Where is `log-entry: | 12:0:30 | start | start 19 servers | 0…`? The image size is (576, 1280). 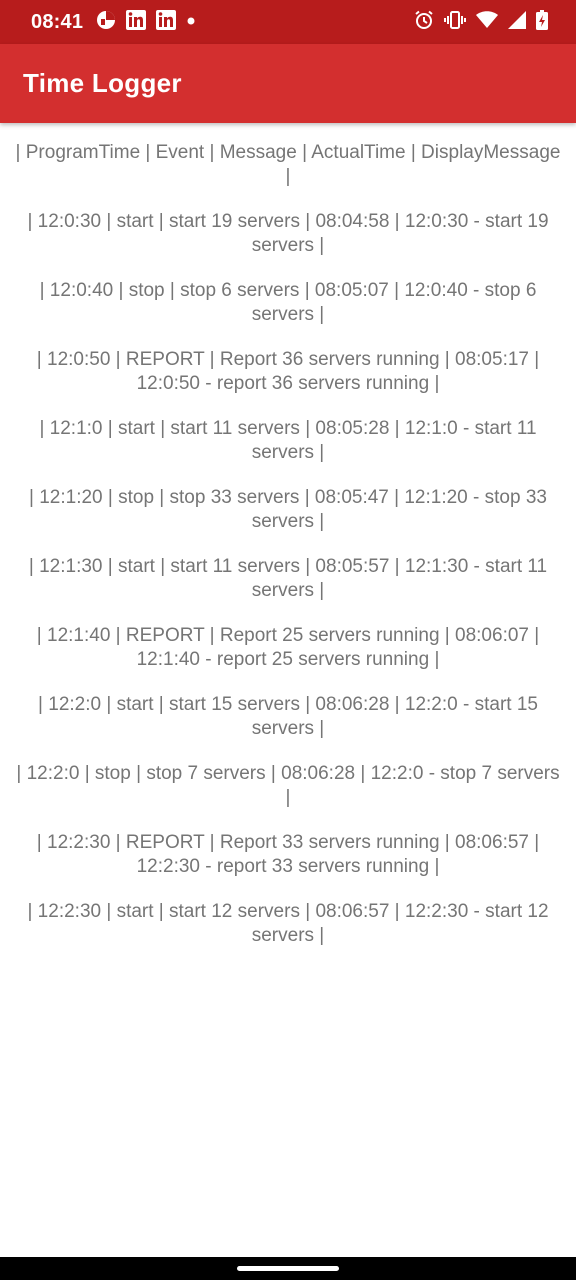 log-entry: | 12:0:30 | start | start 19 servers | 0… is located at coordinates (288, 233).